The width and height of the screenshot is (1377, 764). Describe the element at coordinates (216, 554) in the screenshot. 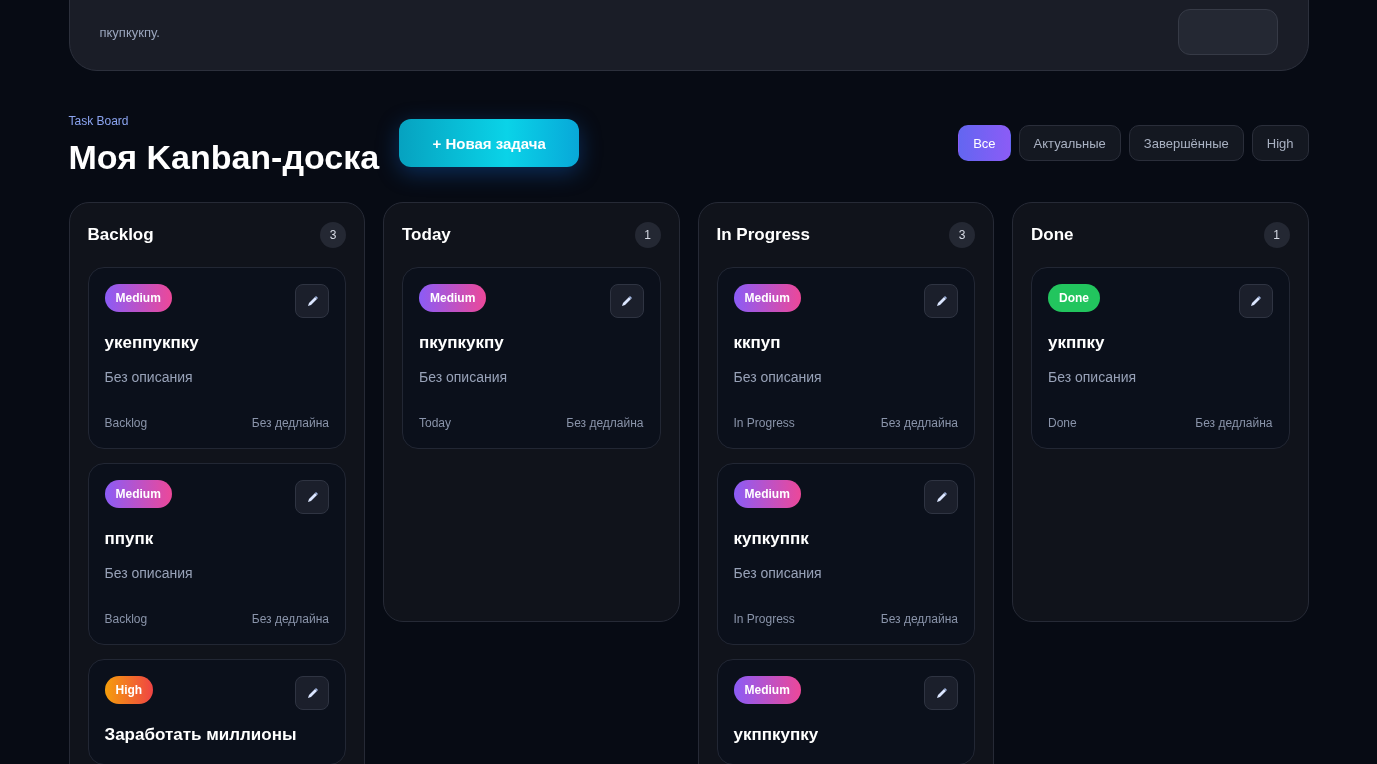

I see `task-card: Medium ппупк Без описания Backlog Без дедлайна` at that location.